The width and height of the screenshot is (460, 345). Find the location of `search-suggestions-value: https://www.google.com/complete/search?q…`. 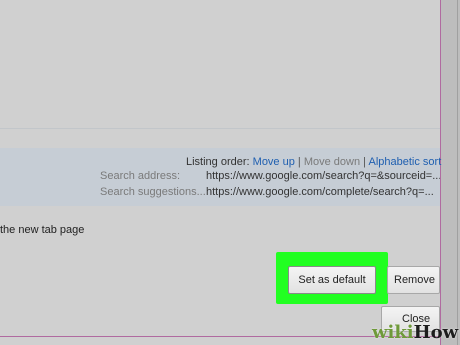

search-suggestions-value: https://www.google.com/complete/search?q… is located at coordinates (323, 192).